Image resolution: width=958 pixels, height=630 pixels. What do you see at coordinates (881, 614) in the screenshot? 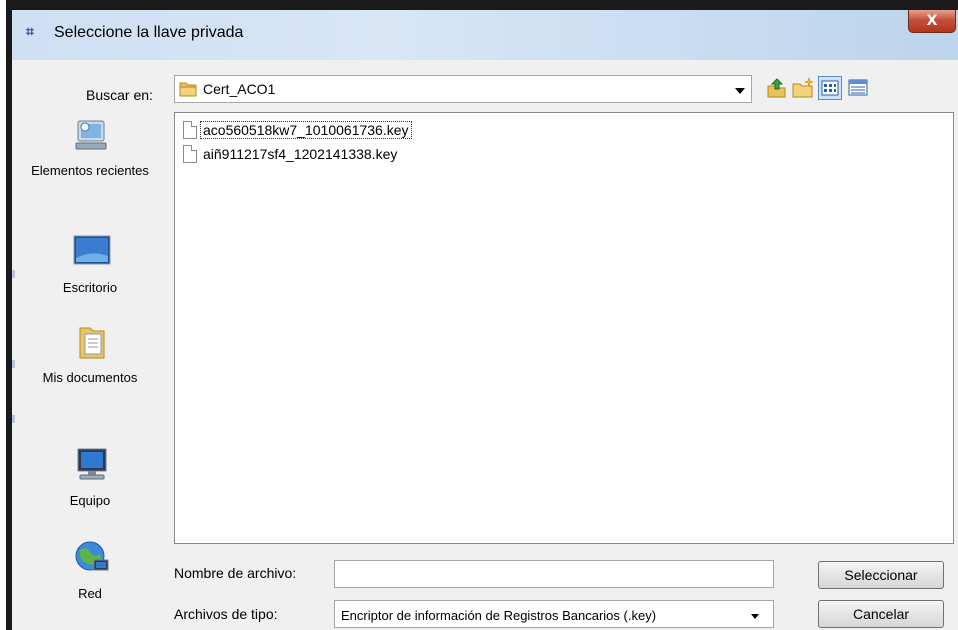
I see `cancel-button: Cancelar` at bounding box center [881, 614].